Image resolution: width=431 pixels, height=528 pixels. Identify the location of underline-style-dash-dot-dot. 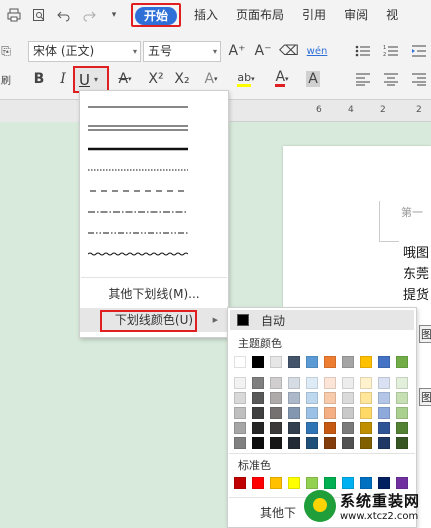
(138, 233).